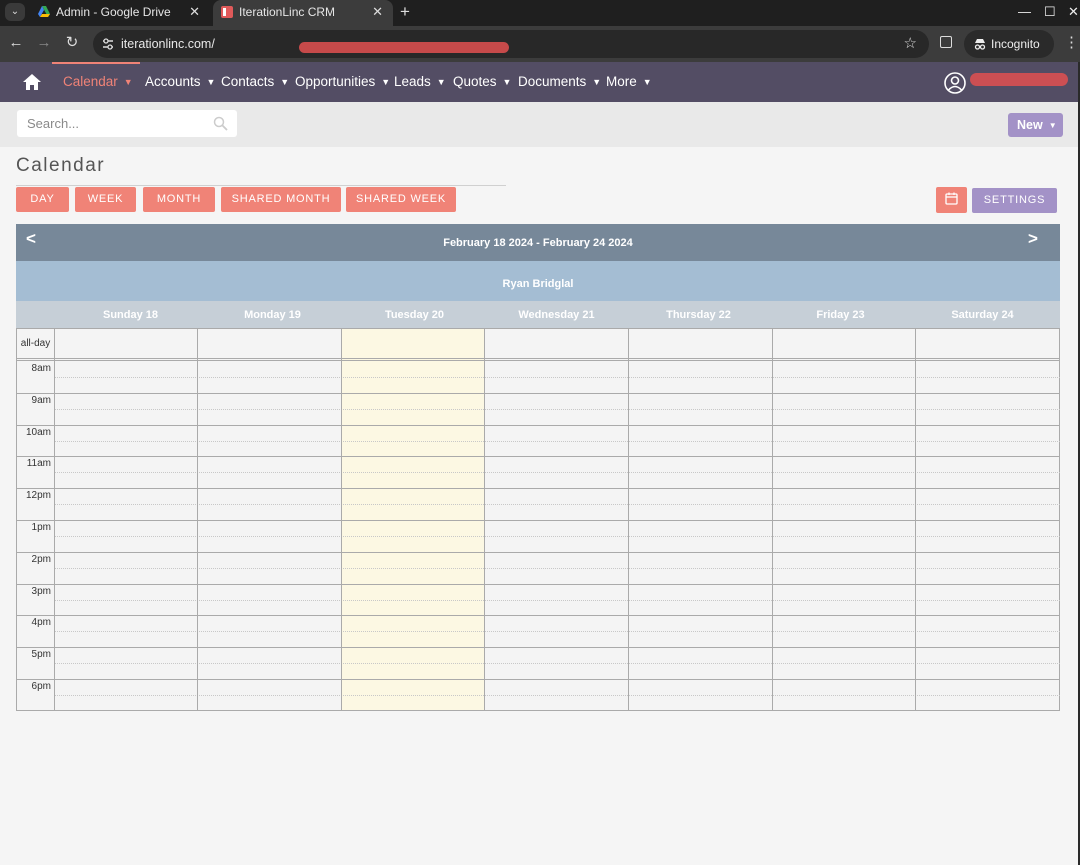  What do you see at coordinates (1014, 200) in the screenshot?
I see `settings-button: SETTINGS` at bounding box center [1014, 200].